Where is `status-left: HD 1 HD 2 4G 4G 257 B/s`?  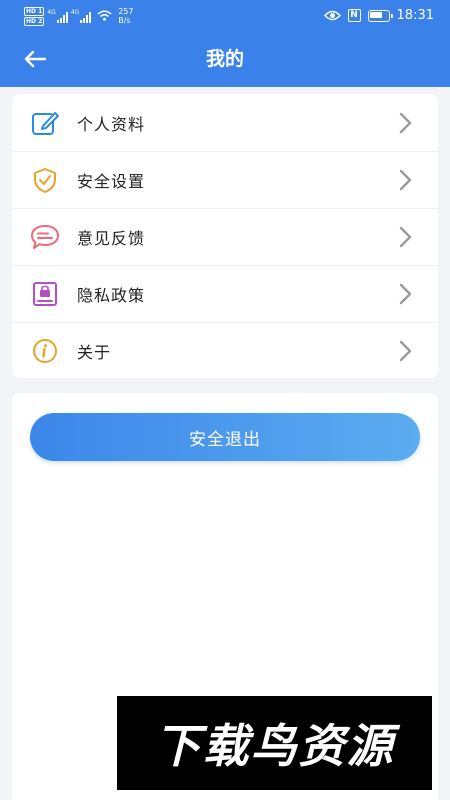
status-left: HD 1 HD 2 4G 4G 257 B/s is located at coordinates (78, 16).